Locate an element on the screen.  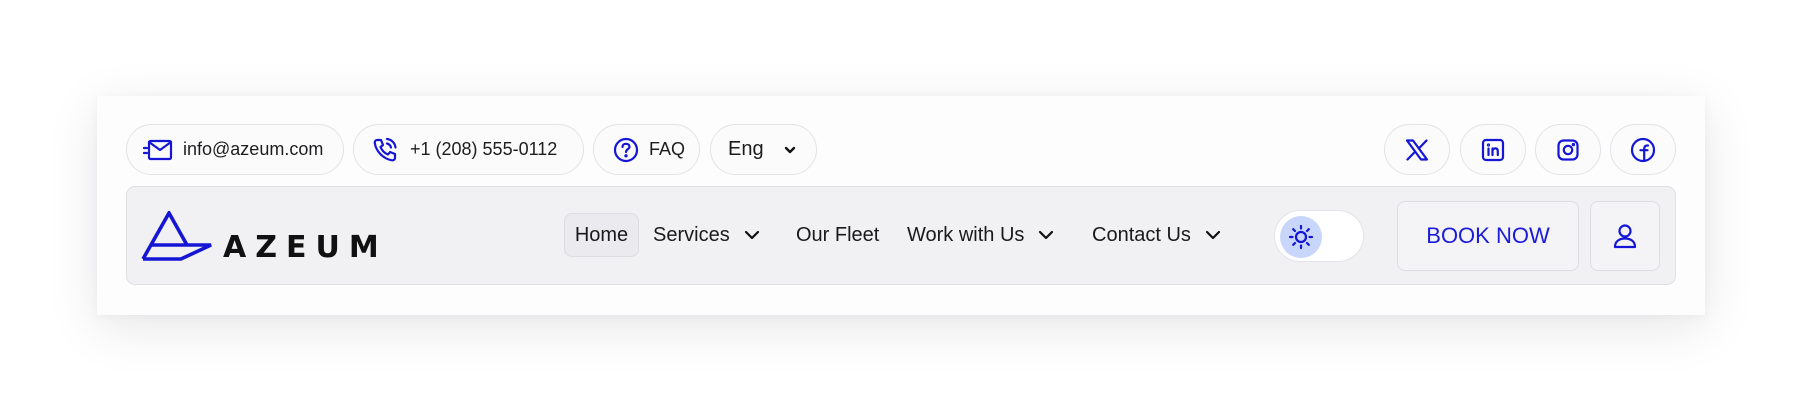
language-value: Eng is located at coordinates (746, 149).